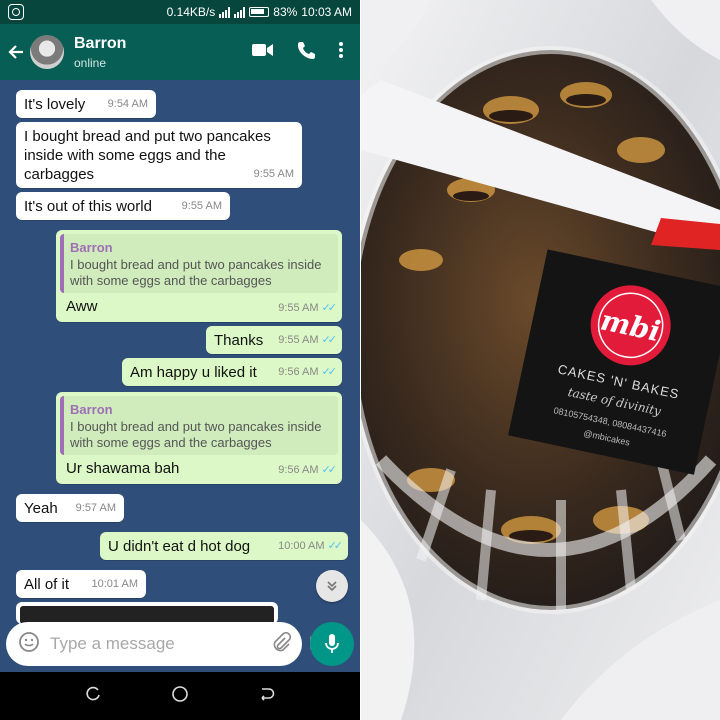 This screenshot has height=720, width=720. Describe the element at coordinates (81, 584) in the screenshot. I see `message-incoming: All of it 10:01 AM` at that location.